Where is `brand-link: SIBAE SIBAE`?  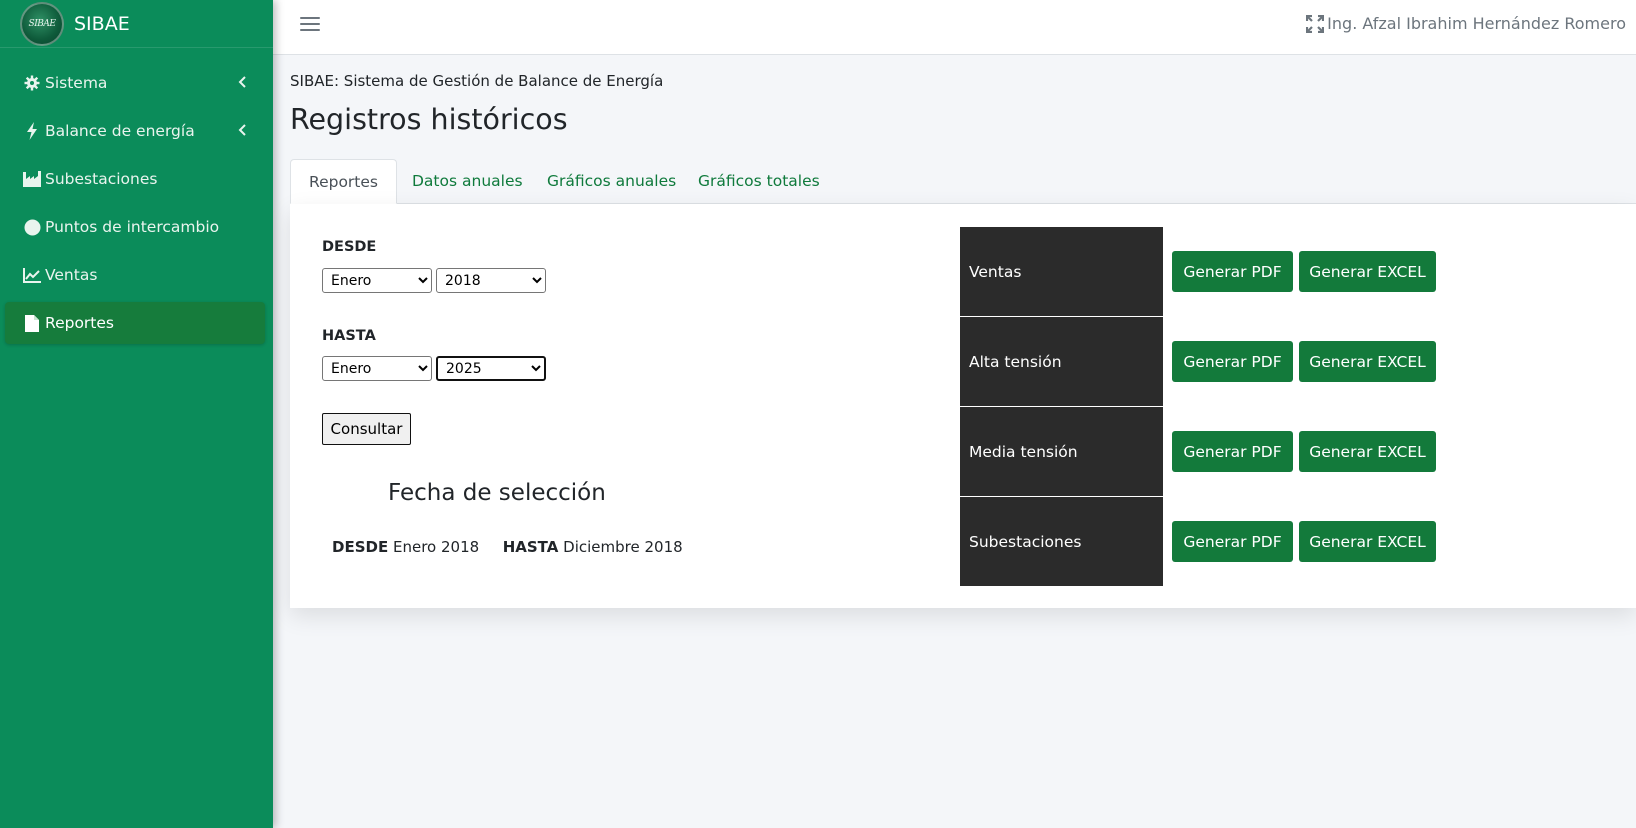
brand-link: SIBAE SIBAE is located at coordinates (136, 24).